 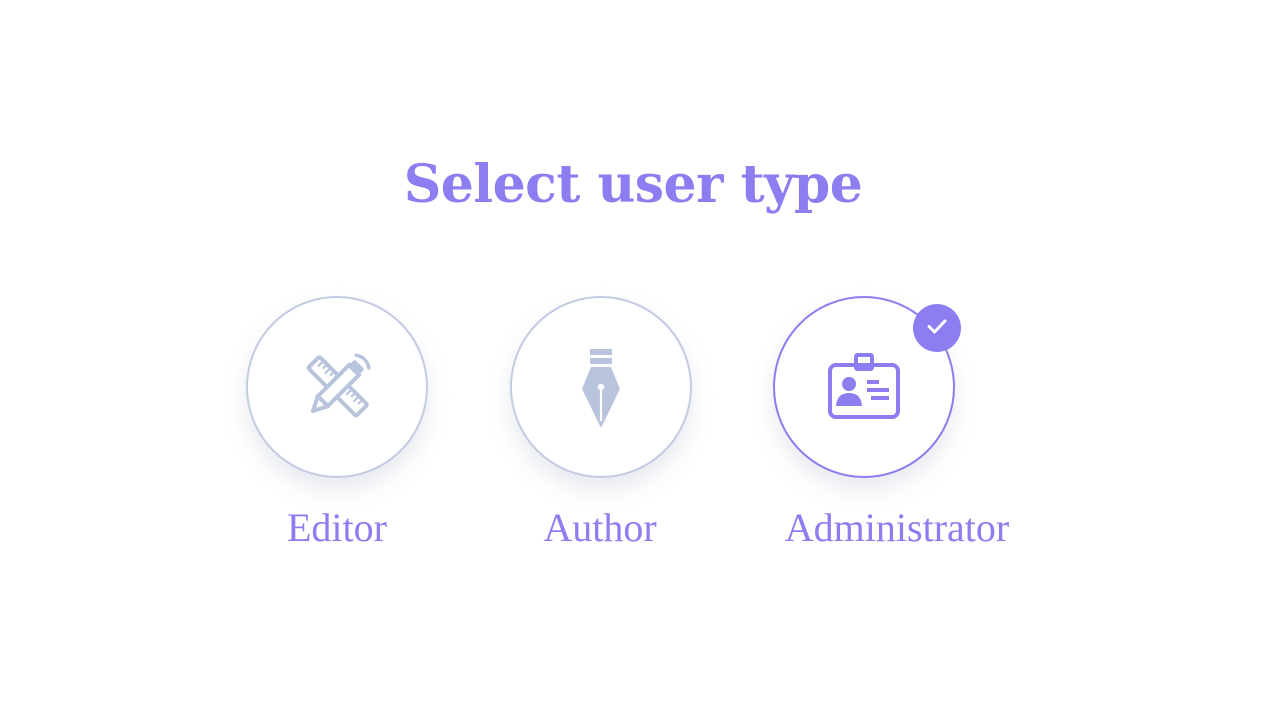 What do you see at coordinates (864, 387) in the screenshot?
I see `id-badge-icon` at bounding box center [864, 387].